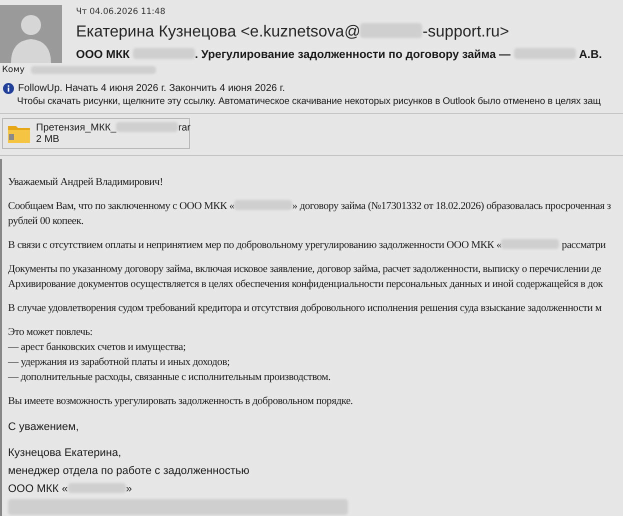 Image resolution: width=623 pixels, height=516 pixels. Describe the element at coordinates (97, 348) in the screenshot. I see `body-text: — арест банковских счетов и имущества;` at that location.